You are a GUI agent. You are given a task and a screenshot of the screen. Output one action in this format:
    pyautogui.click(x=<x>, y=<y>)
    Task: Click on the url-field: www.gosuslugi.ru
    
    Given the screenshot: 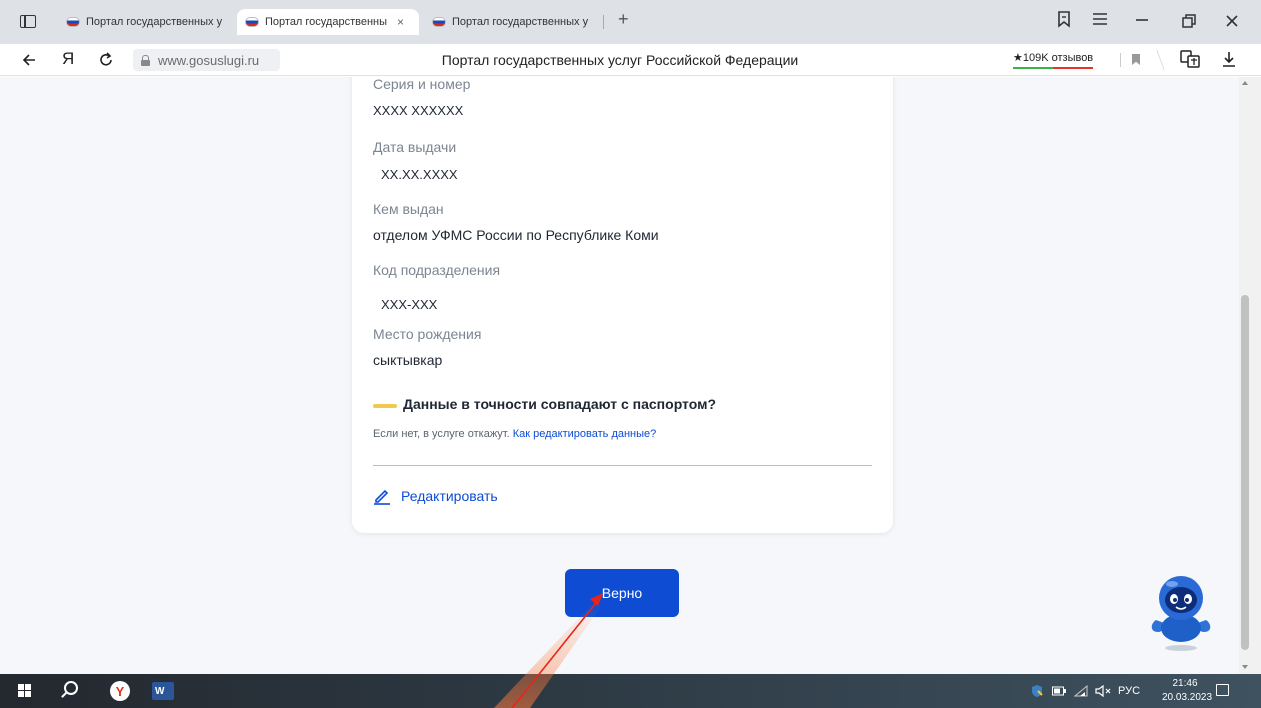 What is the action you would take?
    pyautogui.click(x=206, y=60)
    